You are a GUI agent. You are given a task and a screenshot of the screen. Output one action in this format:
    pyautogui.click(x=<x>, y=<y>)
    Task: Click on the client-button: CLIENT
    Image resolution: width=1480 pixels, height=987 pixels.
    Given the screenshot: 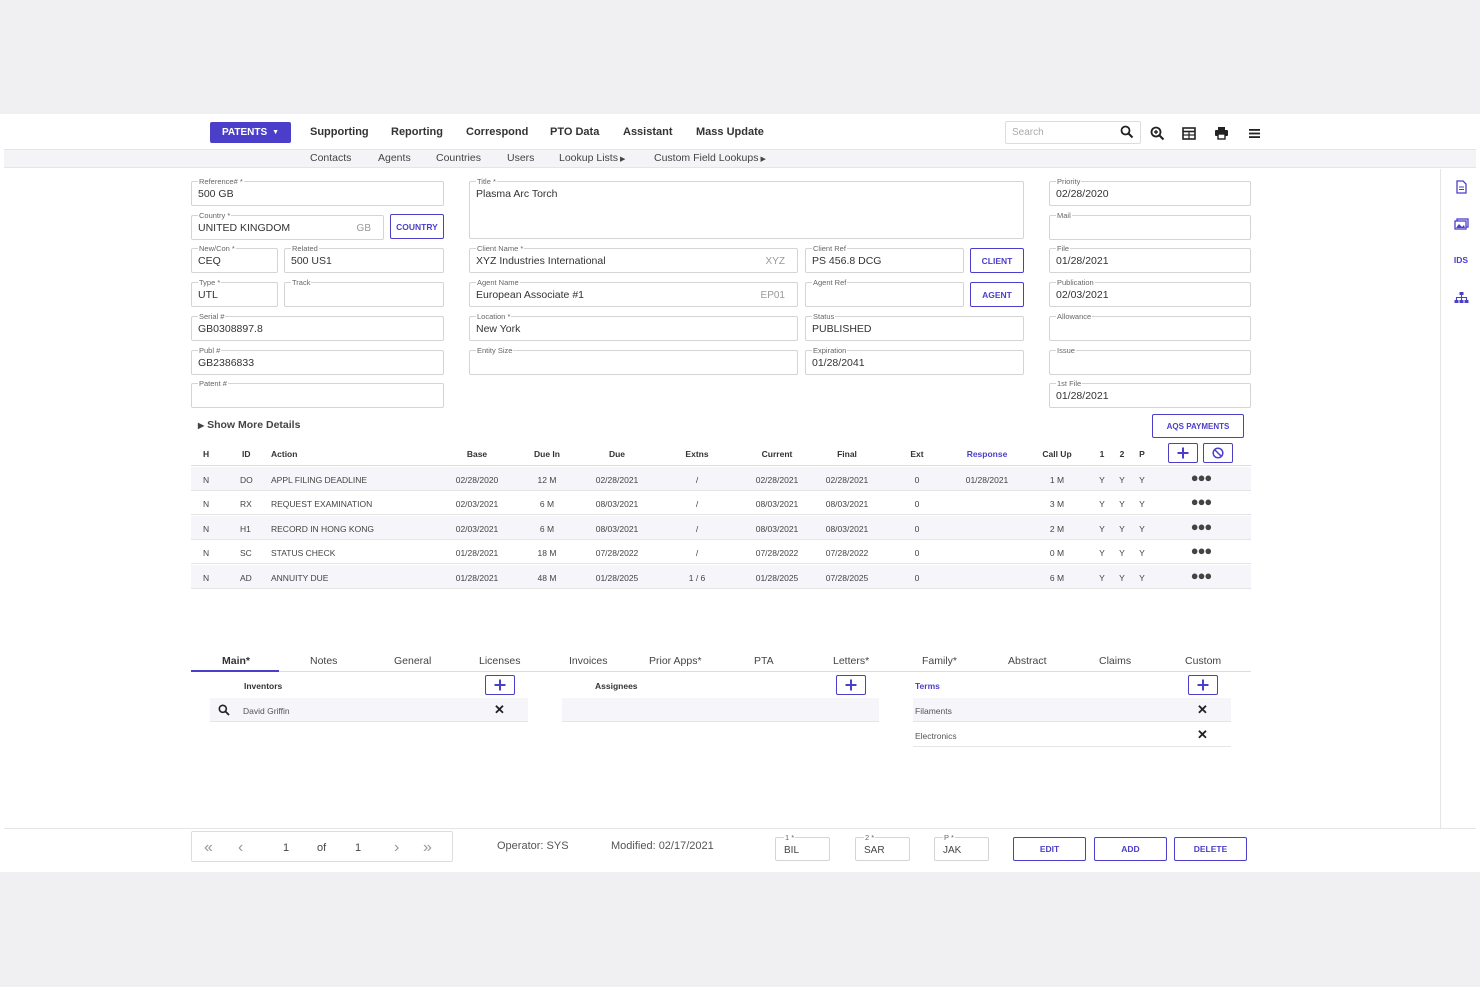 What is the action you would take?
    pyautogui.click(x=997, y=260)
    